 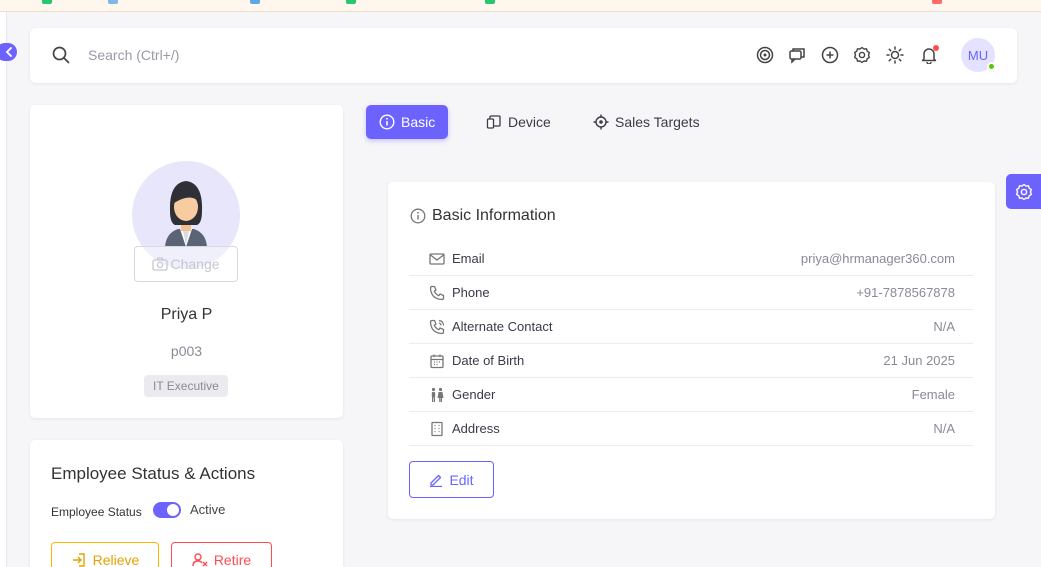 I want to click on pencil-icon, so click(x=436, y=480).